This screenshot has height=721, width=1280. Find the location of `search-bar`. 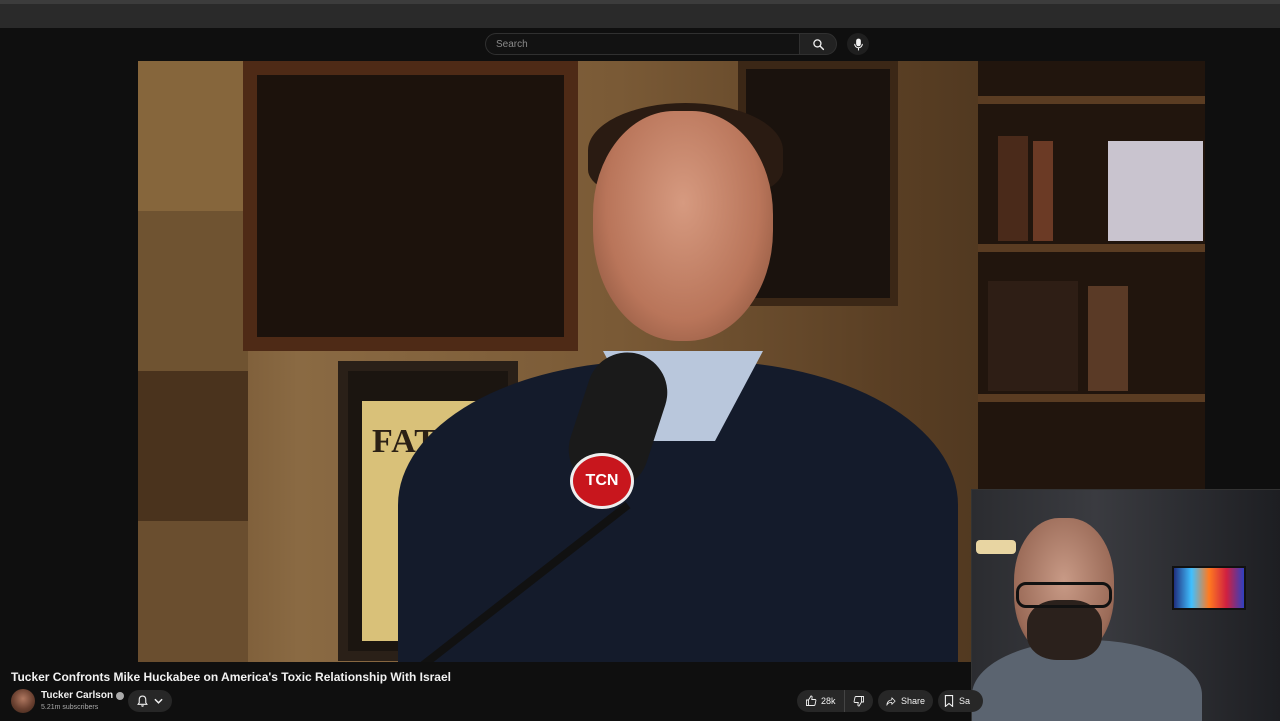

search-bar is located at coordinates (677, 44).